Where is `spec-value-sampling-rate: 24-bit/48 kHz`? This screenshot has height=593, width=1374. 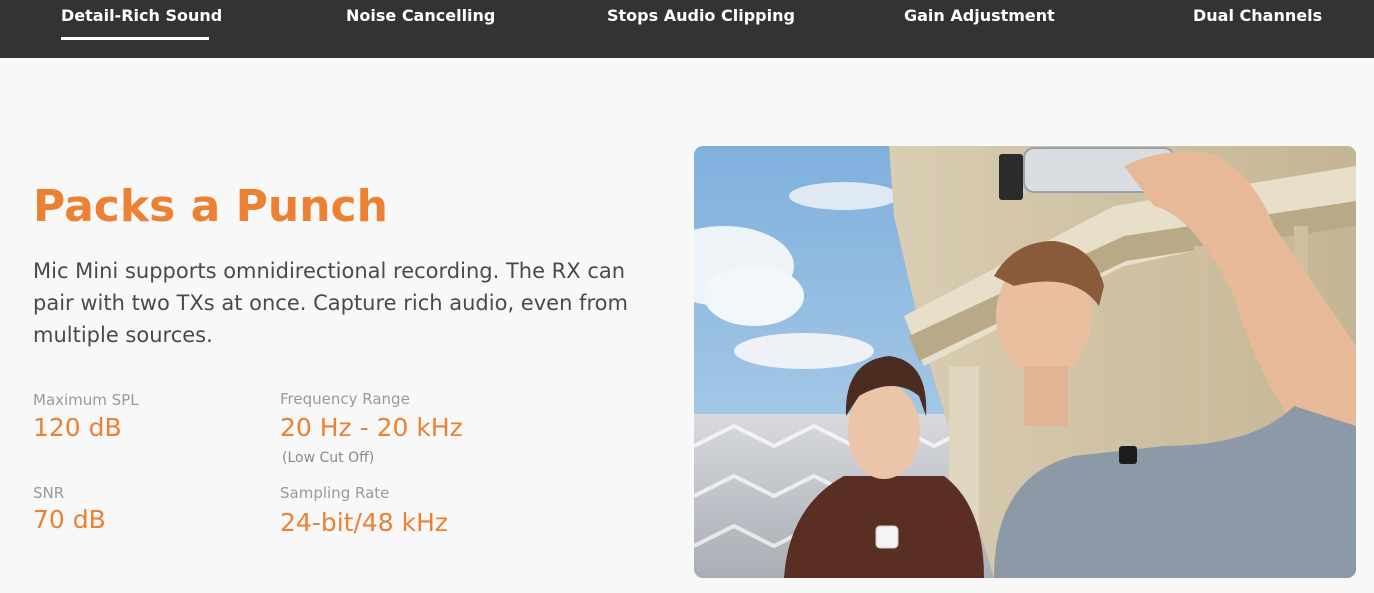
spec-value-sampling-rate: 24-bit/48 kHz is located at coordinates (364, 522).